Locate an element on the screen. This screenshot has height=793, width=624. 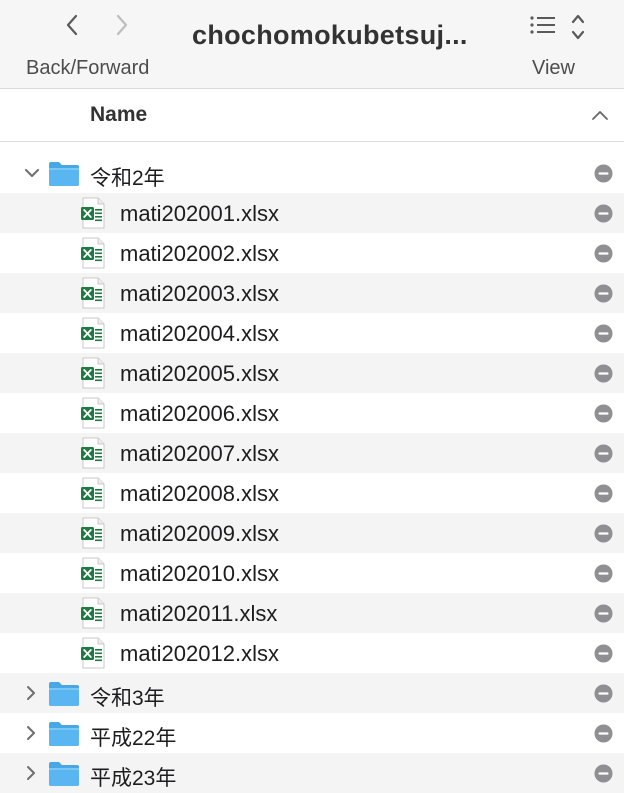
list-view-icon is located at coordinates (542, 25).